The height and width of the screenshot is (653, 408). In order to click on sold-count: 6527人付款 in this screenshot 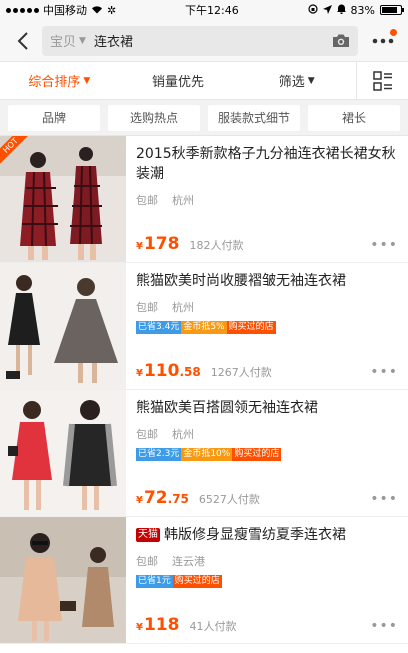, I will do `click(229, 499)`.